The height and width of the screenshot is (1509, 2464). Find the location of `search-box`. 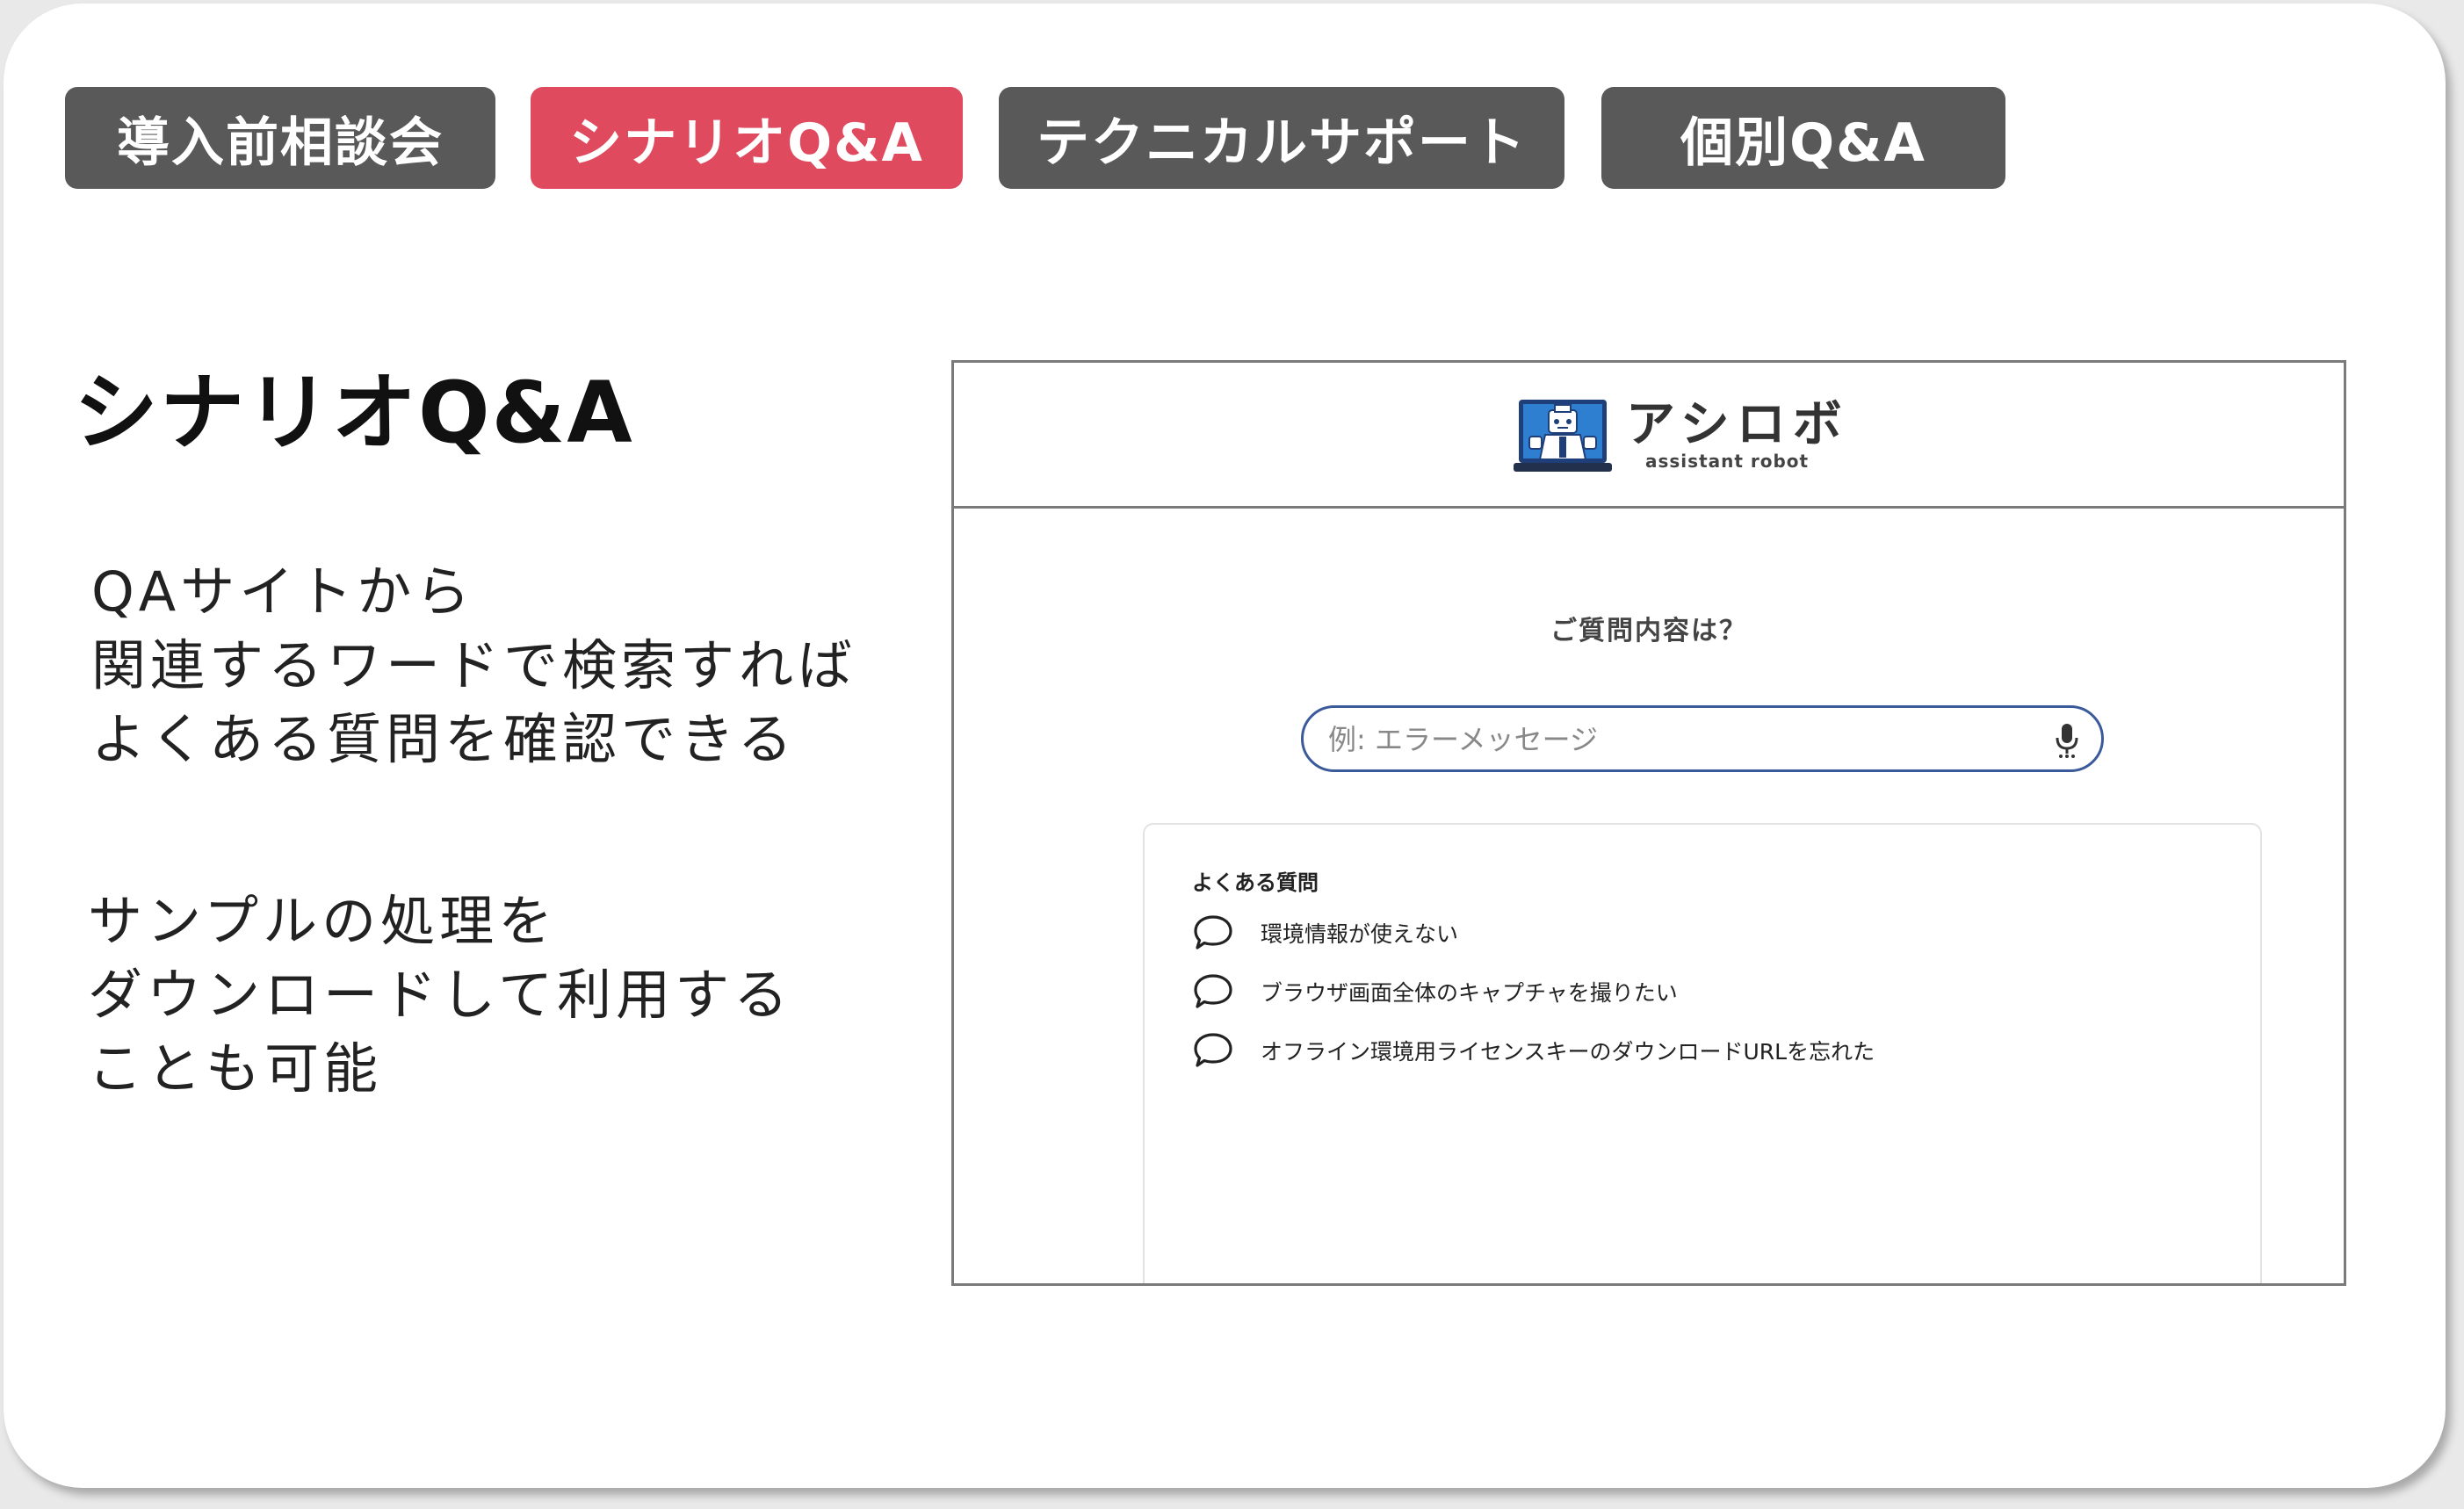

search-box is located at coordinates (1703, 739).